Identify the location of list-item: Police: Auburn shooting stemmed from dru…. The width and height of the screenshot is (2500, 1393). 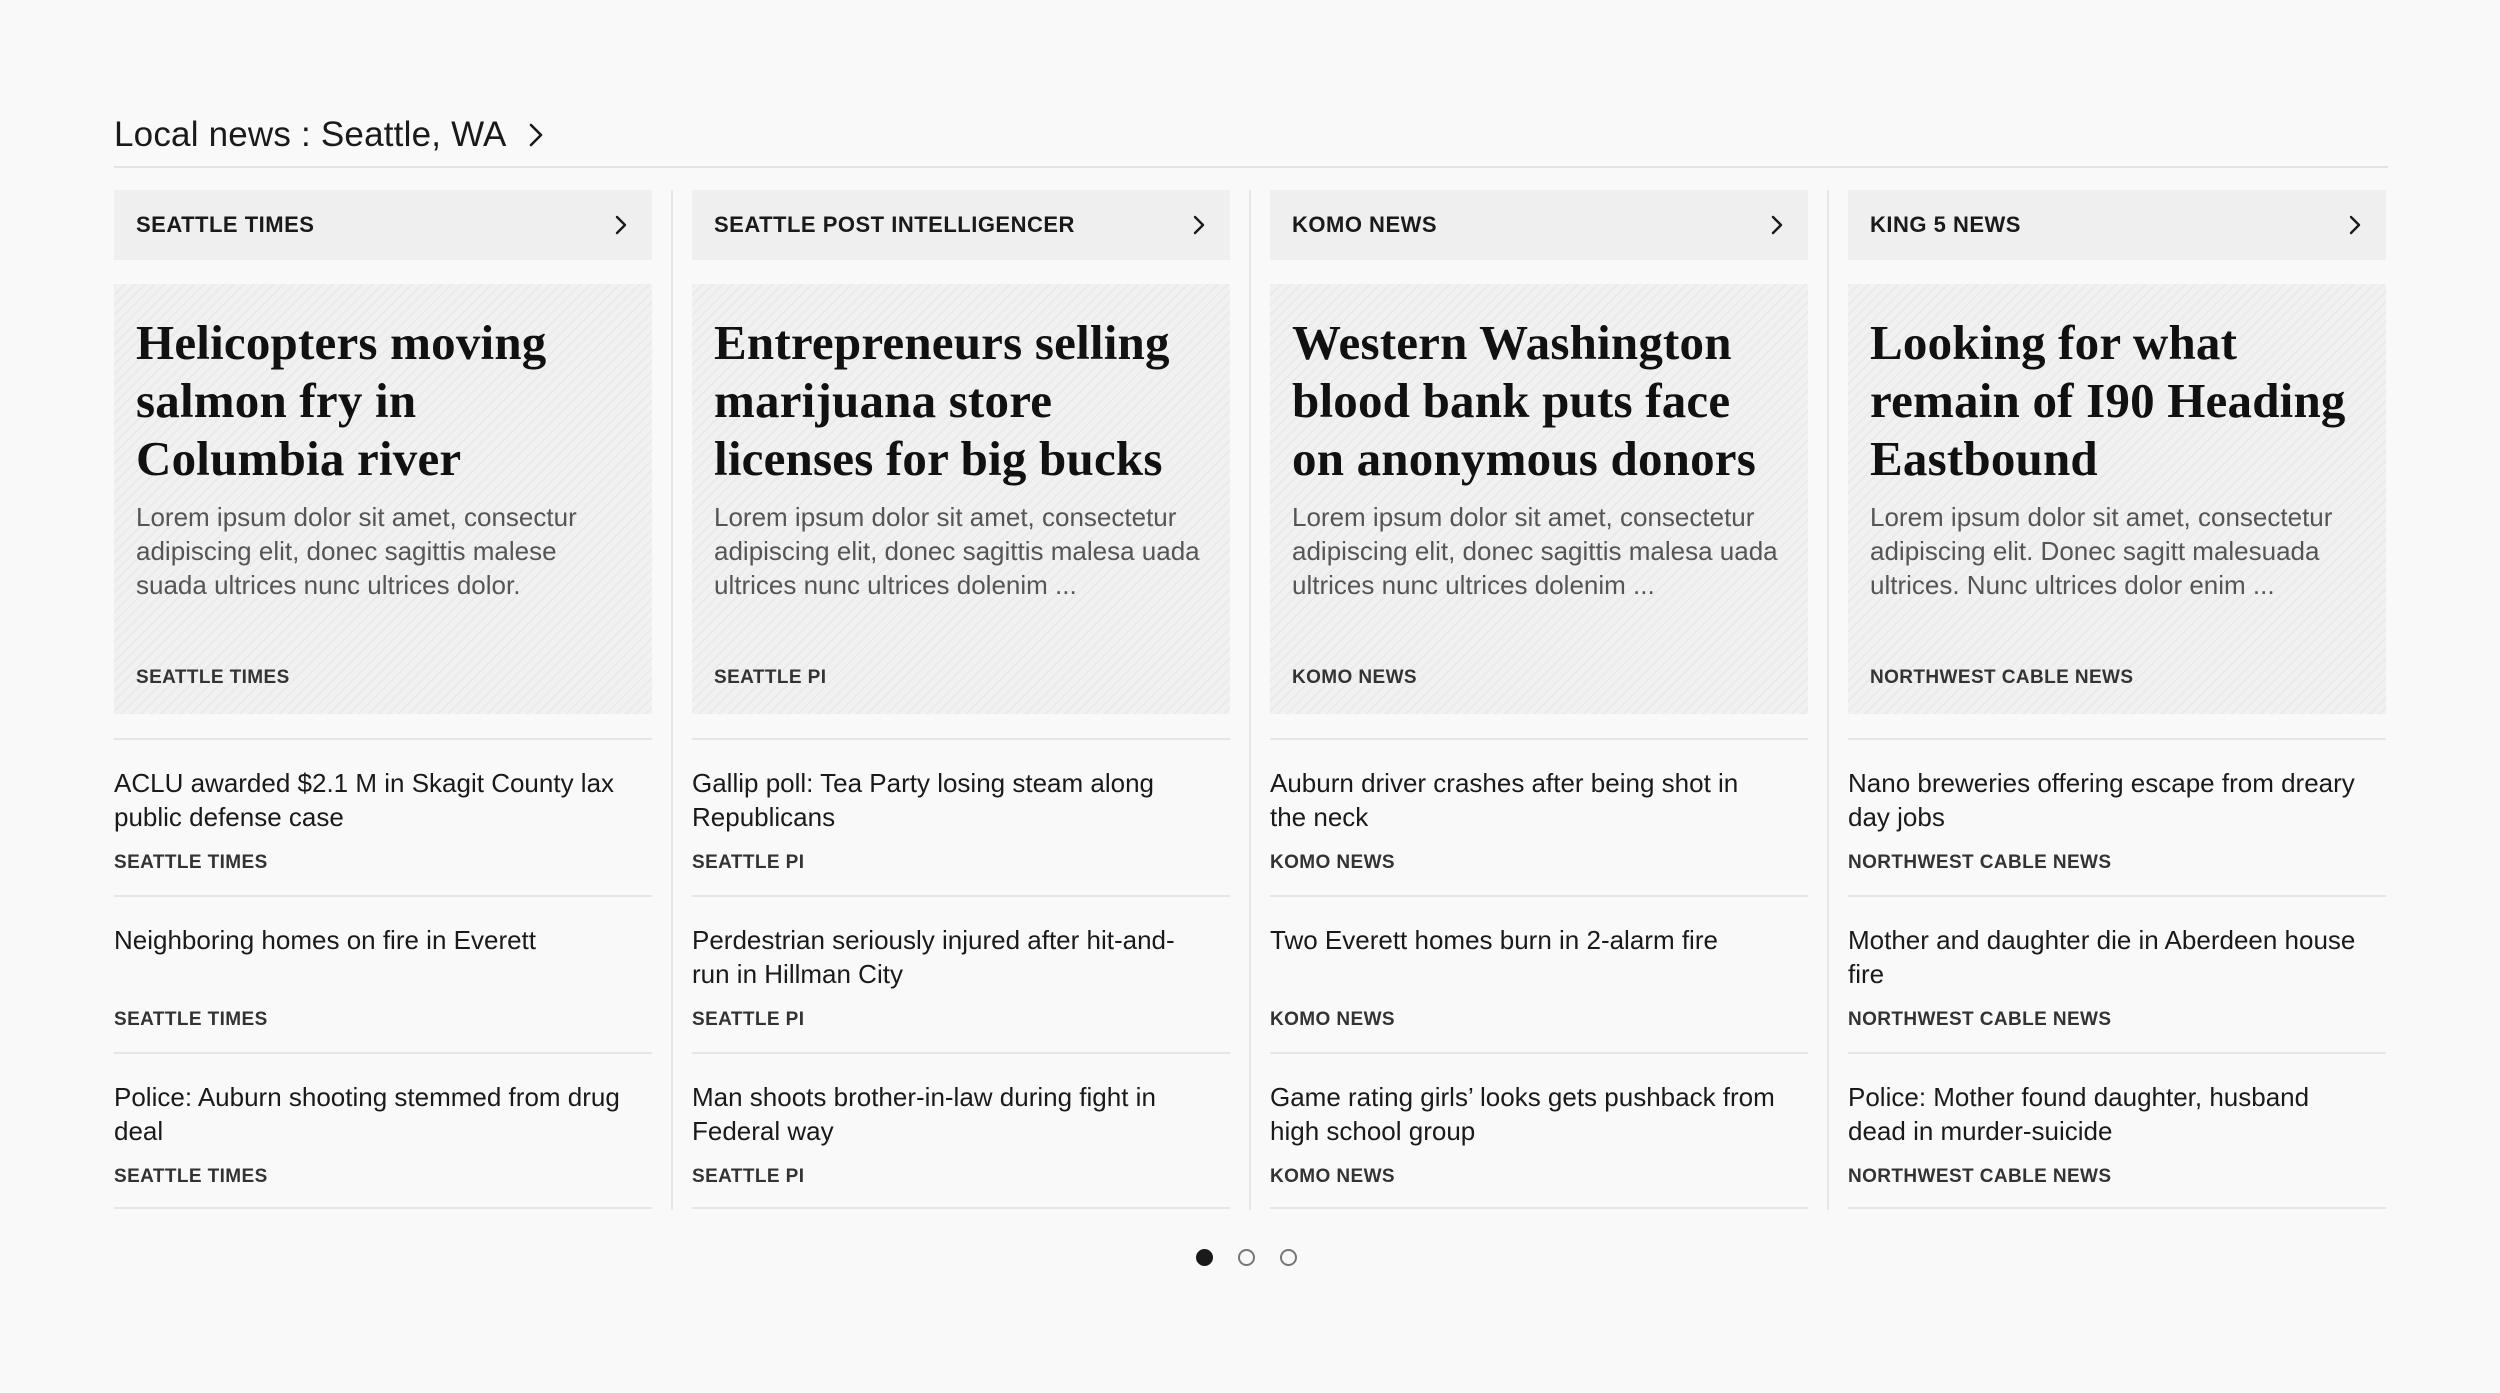
(383, 1131).